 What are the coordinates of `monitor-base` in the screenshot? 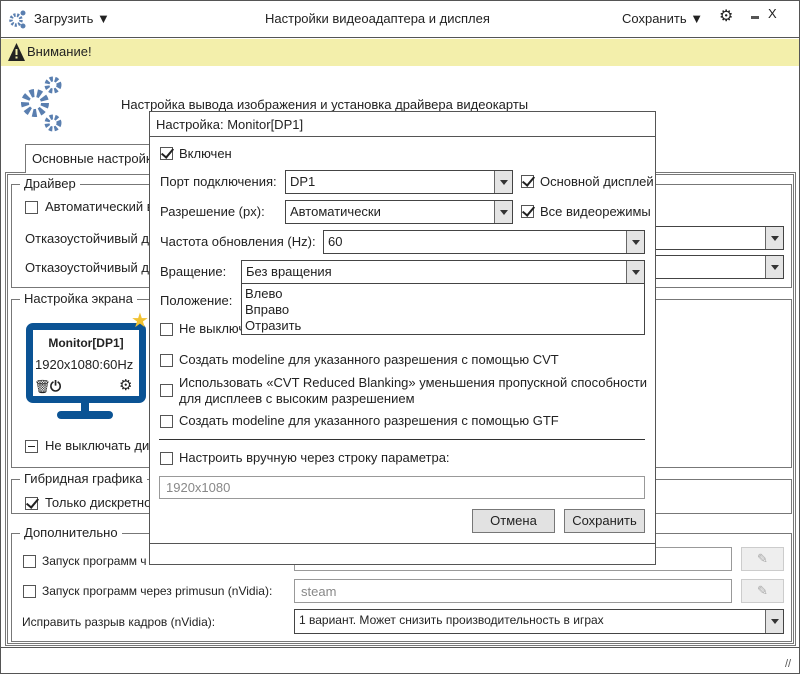 It's located at (85, 415).